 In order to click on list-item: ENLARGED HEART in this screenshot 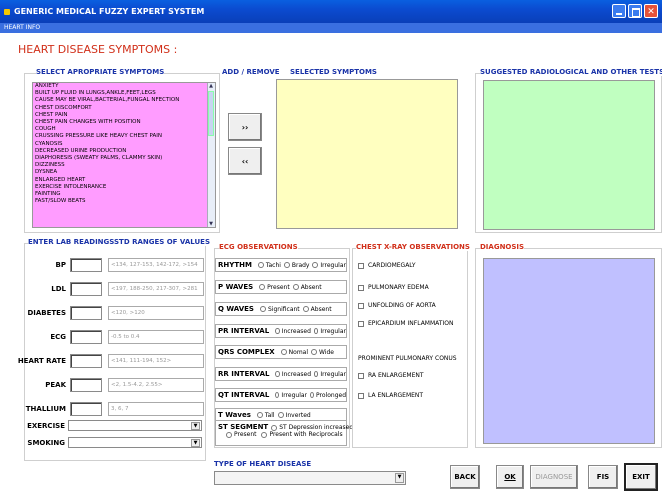, I will do `click(124, 180)`.